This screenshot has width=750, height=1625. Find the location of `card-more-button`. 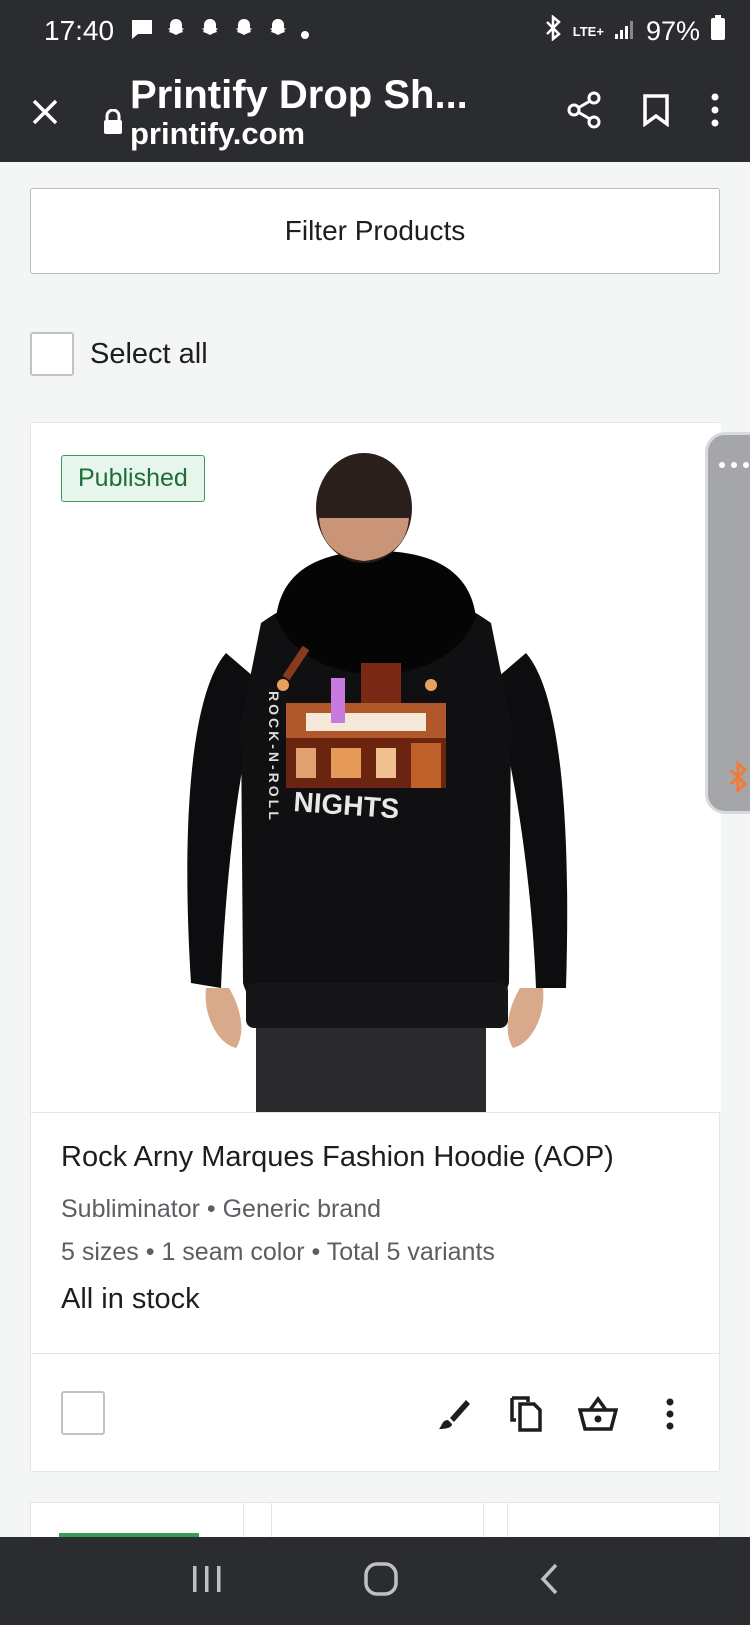

card-more-button is located at coordinates (670, 1414).